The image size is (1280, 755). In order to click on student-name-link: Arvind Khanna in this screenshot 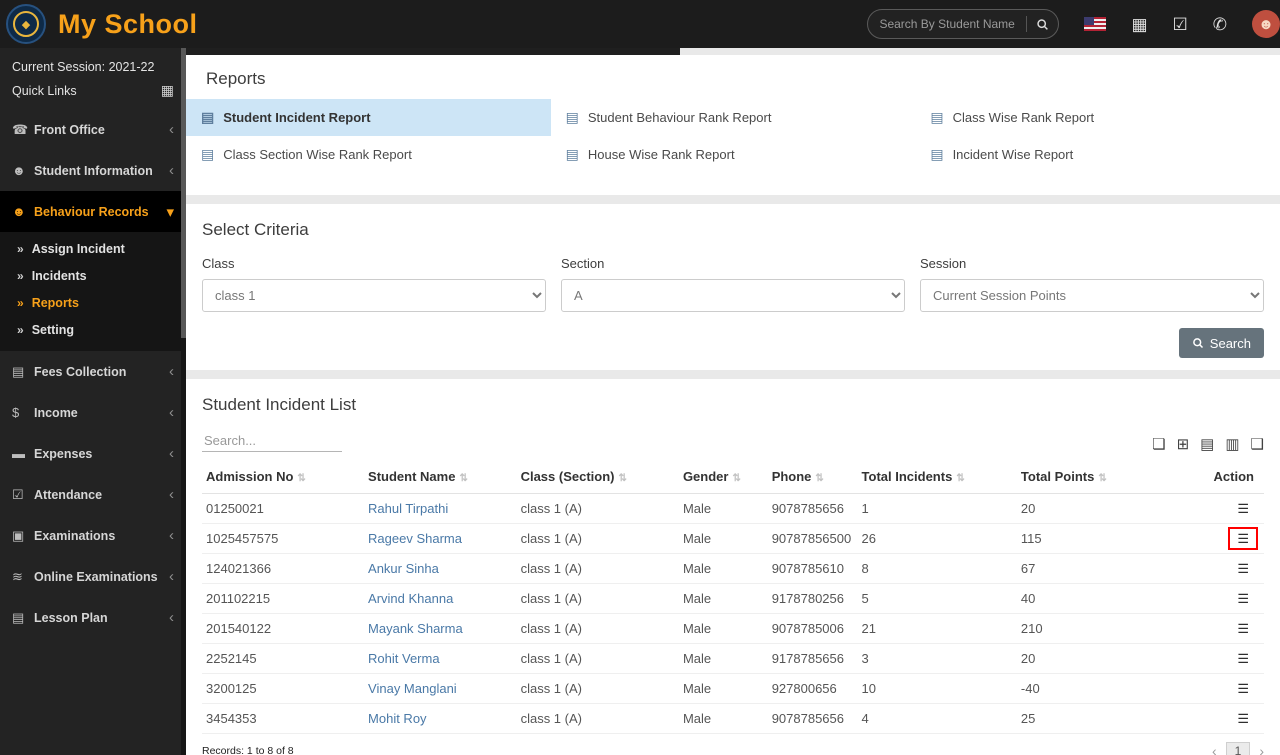, I will do `click(410, 598)`.